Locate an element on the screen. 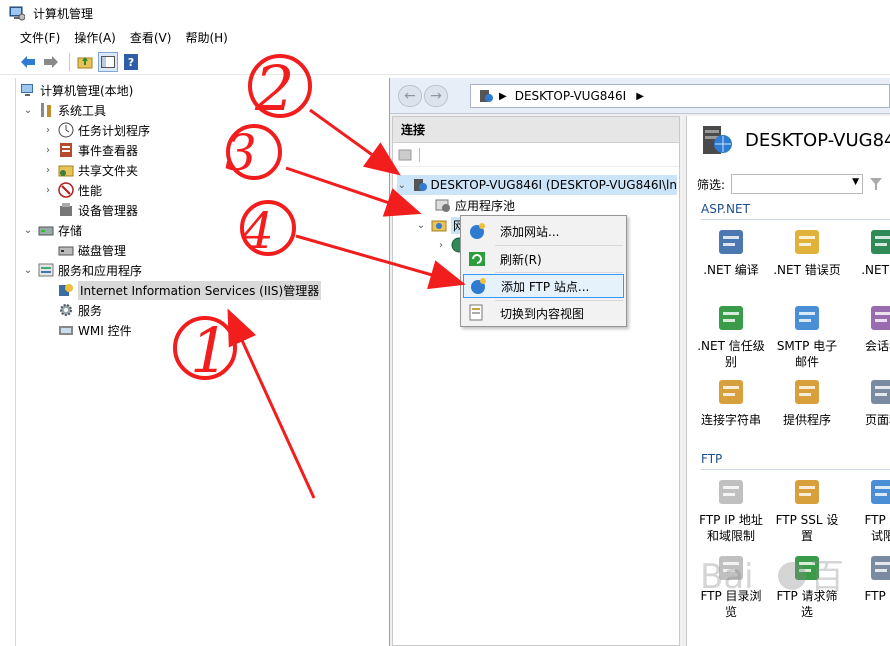 The height and width of the screenshot is (646, 890). aspnet-feature-6: 连接字符串 is located at coordinates (731, 402).